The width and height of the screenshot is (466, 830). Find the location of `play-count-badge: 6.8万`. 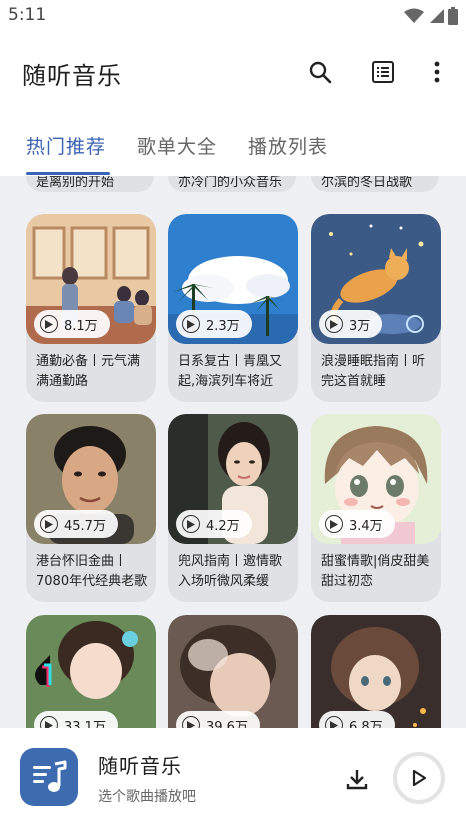

play-count-badge: 6.8万 is located at coordinates (357, 719).